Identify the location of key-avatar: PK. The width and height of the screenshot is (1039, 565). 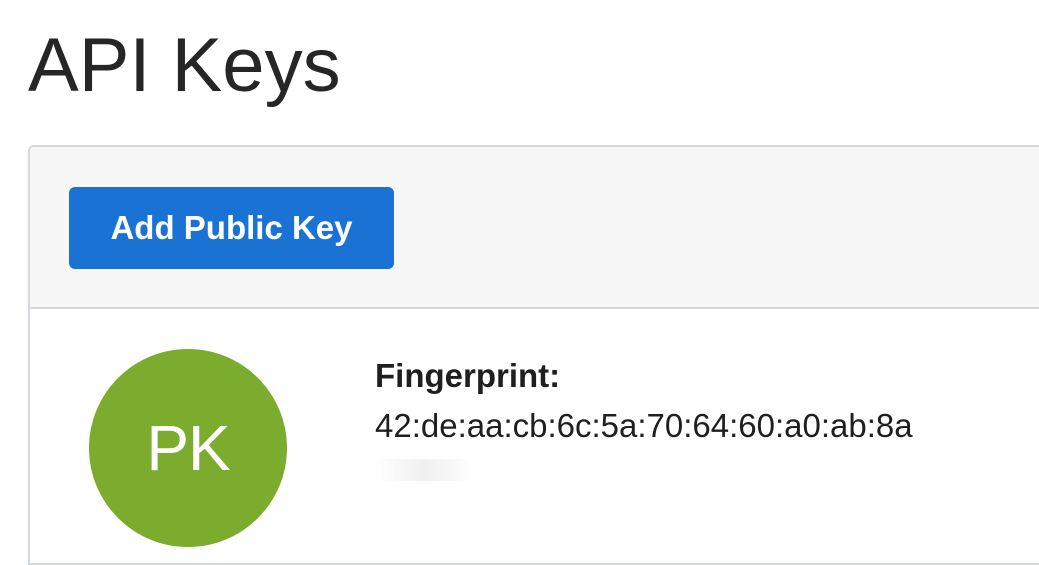
(188, 448).